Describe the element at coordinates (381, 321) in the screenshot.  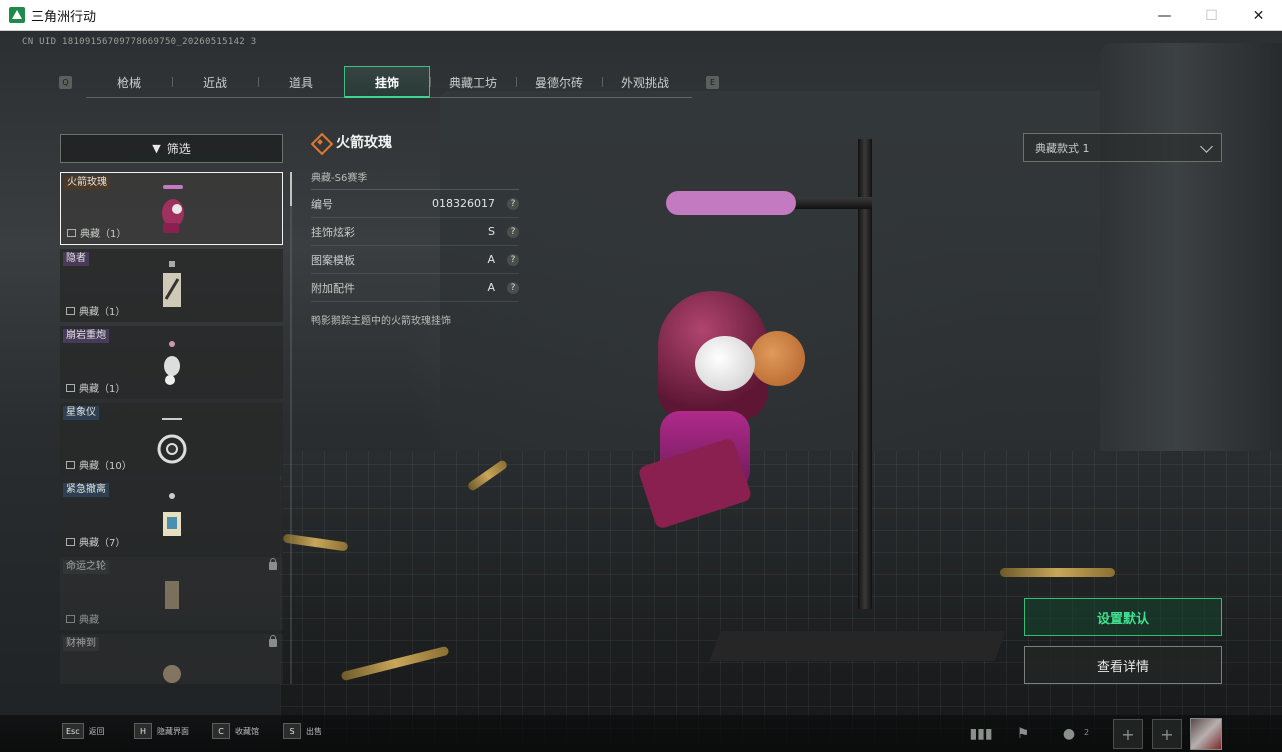
I see `charm-description: 鸭影鹅踪主题中的火箭玫瑰挂饰` at that location.